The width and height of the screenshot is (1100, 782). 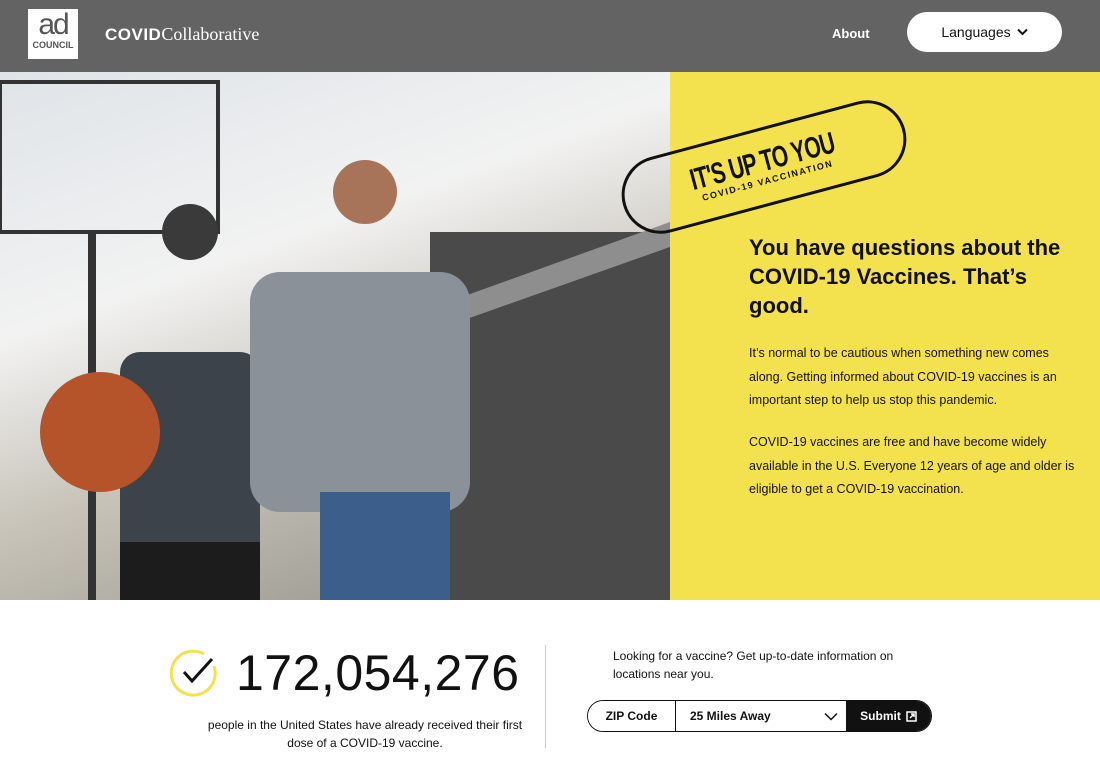 I want to click on languages-label: Languages, so click(x=976, y=32).